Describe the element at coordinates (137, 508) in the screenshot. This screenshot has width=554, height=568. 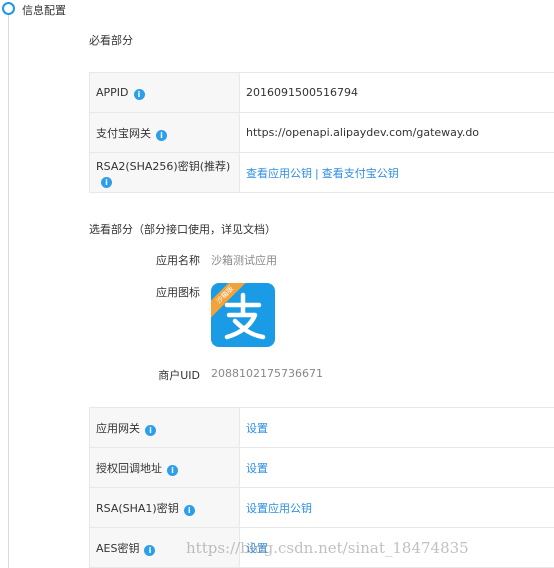
I see `row-label: RSA(SHA1)密钥` at that location.